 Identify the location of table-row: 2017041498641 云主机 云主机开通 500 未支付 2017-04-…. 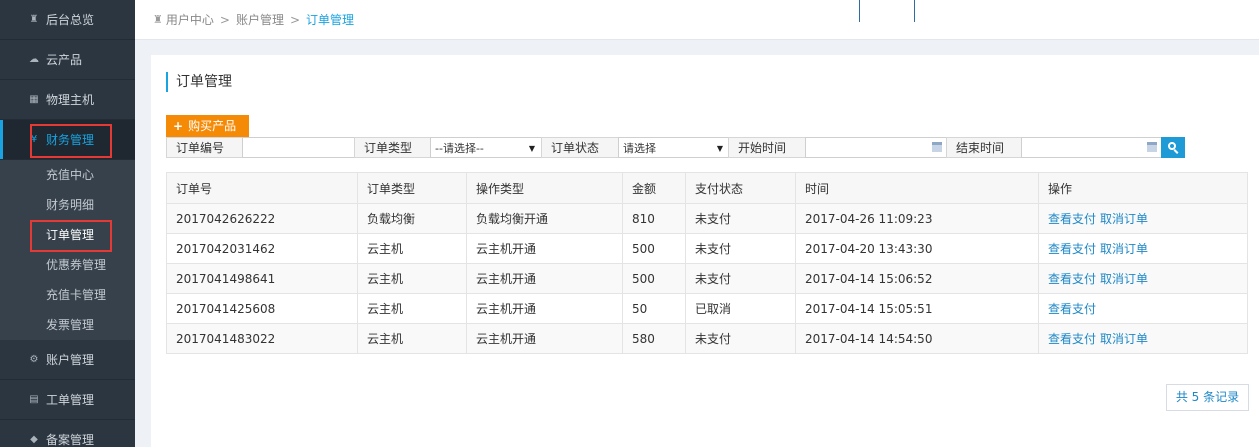
(707, 278).